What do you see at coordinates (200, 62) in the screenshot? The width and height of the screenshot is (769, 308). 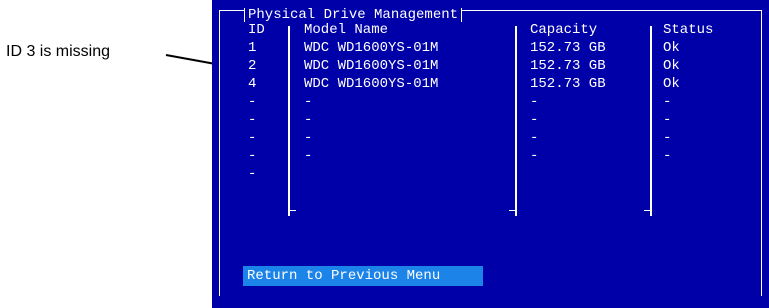 I see `annotation-arrow` at bounding box center [200, 62].